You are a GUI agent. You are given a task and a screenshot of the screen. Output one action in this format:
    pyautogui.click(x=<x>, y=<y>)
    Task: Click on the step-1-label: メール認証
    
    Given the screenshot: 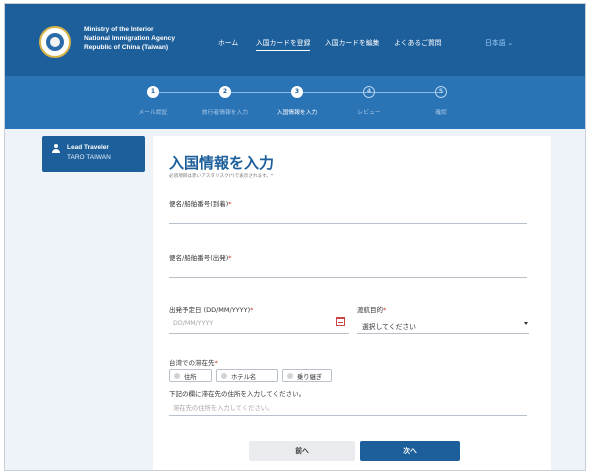 What is the action you would take?
    pyautogui.click(x=153, y=113)
    